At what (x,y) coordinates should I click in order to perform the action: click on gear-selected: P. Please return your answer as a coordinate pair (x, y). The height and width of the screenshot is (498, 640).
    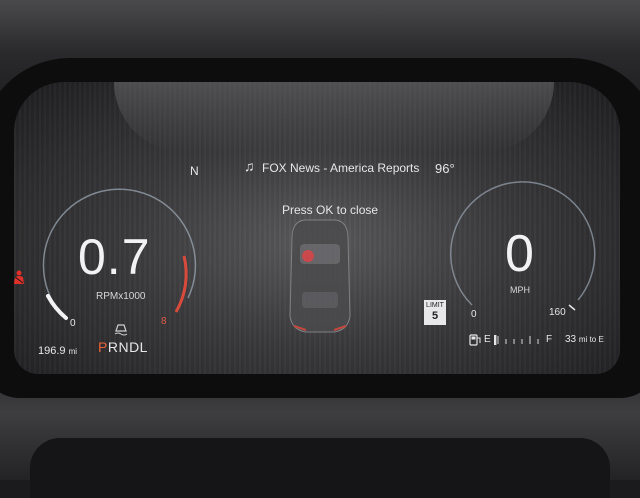
    Looking at the image, I should click on (103, 347).